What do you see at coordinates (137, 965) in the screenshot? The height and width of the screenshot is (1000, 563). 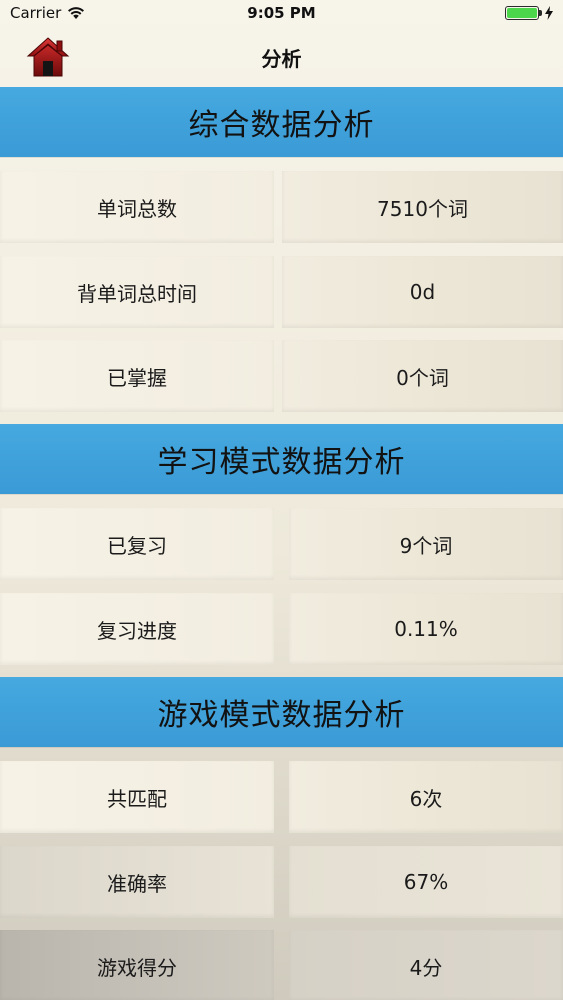 I see `row-label: 游戏得分` at bounding box center [137, 965].